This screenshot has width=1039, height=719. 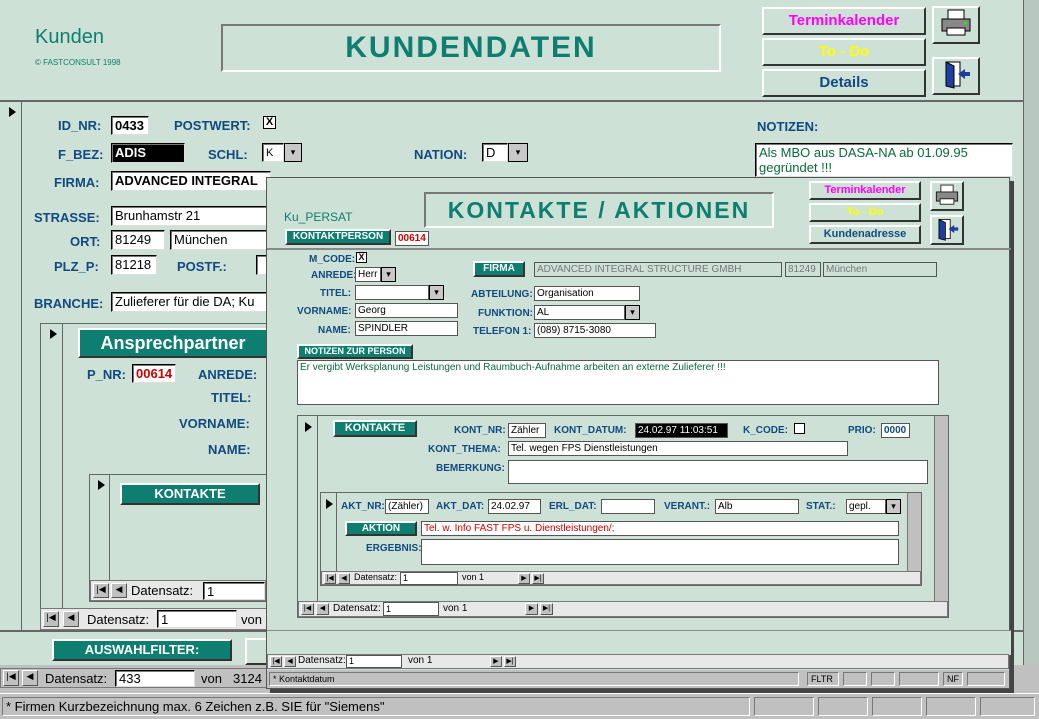 I want to click on bemerkung-field, so click(x=718, y=472).